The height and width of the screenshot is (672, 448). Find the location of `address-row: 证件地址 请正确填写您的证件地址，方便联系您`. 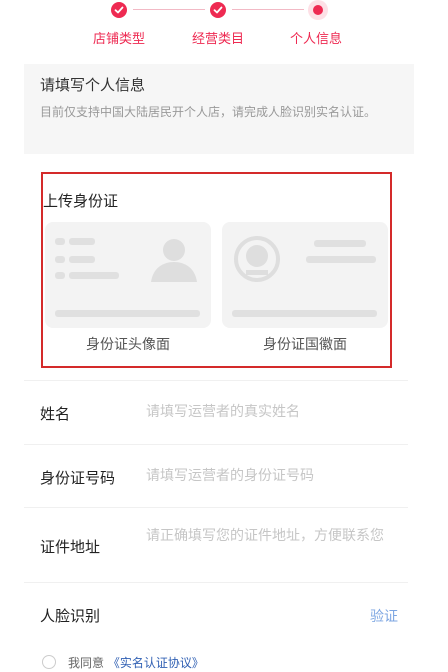

address-row: 证件地址 请正确填写您的证件地址，方便联系您 is located at coordinates (216, 544).